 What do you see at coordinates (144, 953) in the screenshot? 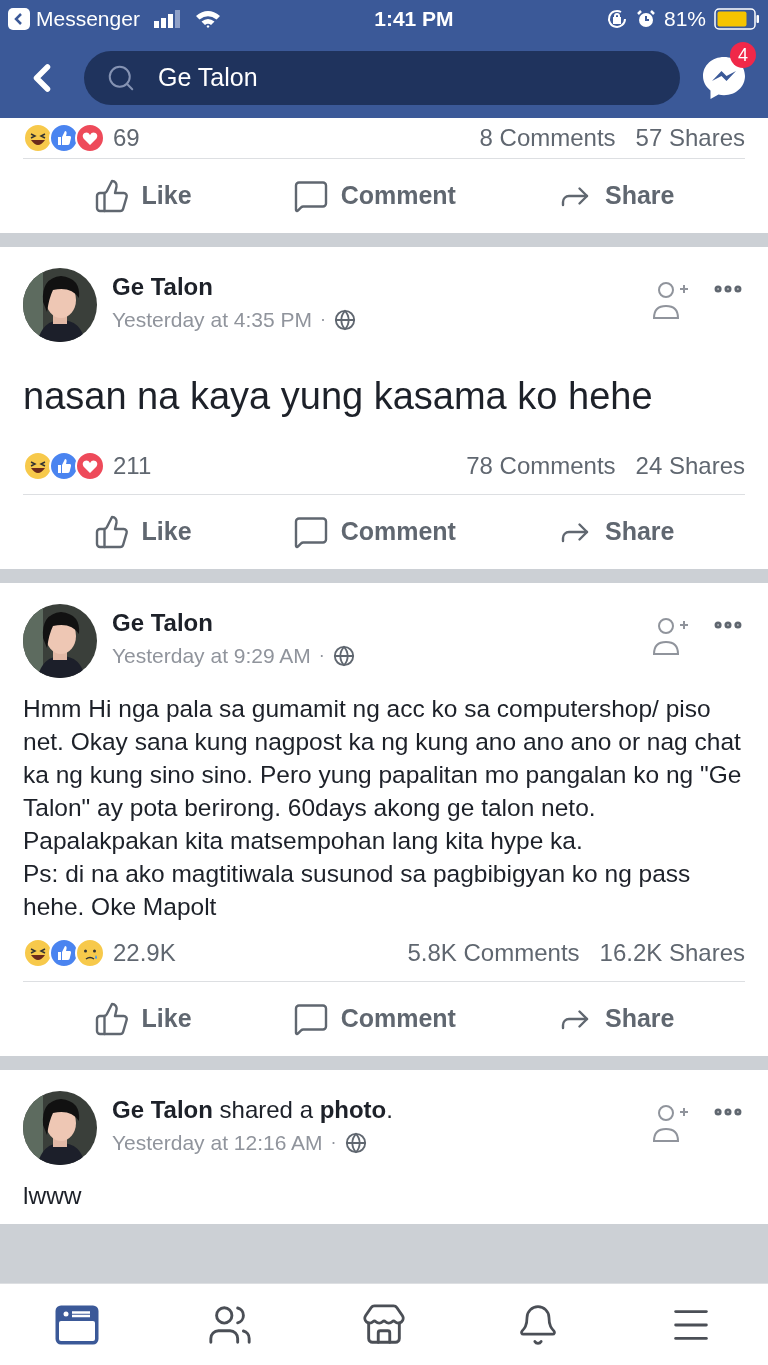
I see `reaction-count: 22.9K` at bounding box center [144, 953].